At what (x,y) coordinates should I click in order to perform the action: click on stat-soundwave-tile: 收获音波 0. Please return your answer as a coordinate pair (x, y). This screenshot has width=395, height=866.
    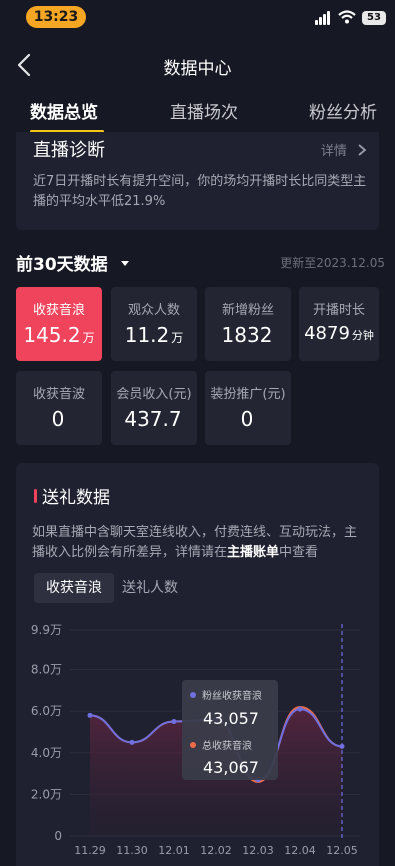
    Looking at the image, I should click on (59, 408).